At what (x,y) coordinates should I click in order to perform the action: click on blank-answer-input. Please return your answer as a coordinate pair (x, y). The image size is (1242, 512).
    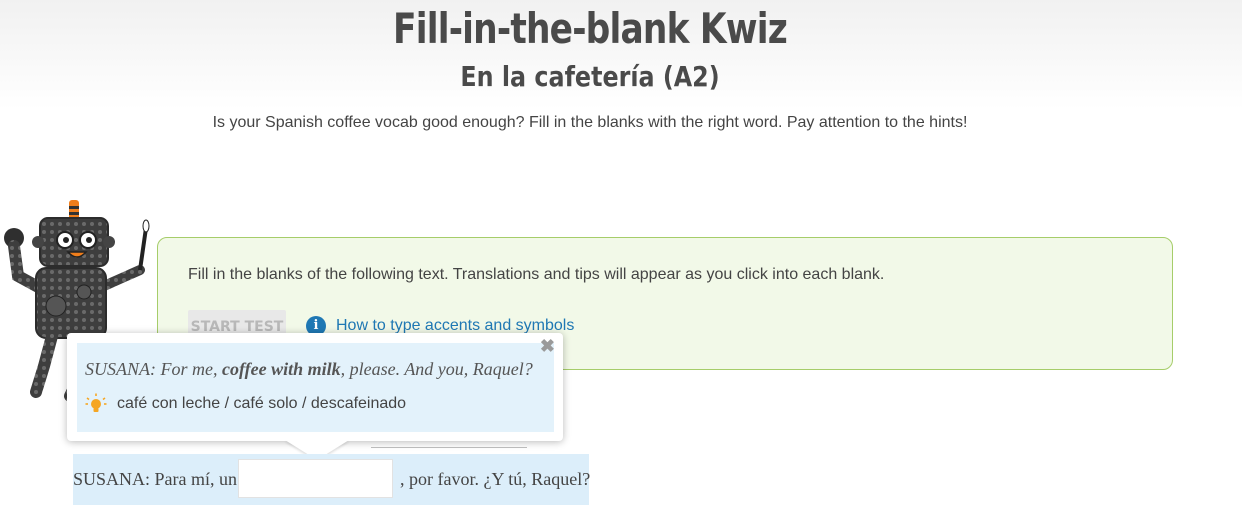
    Looking at the image, I should click on (315, 478).